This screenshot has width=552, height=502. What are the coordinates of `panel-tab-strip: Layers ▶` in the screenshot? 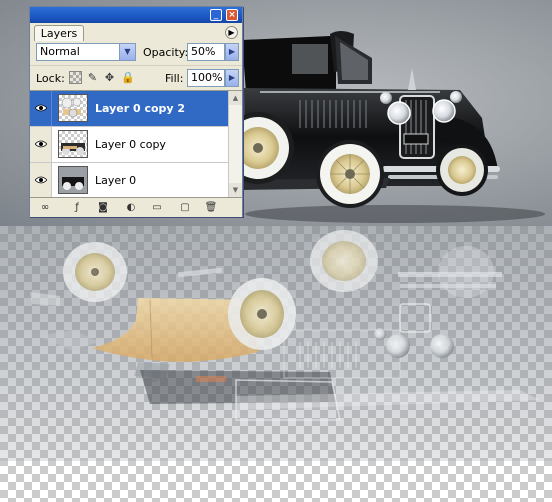 It's located at (136, 32).